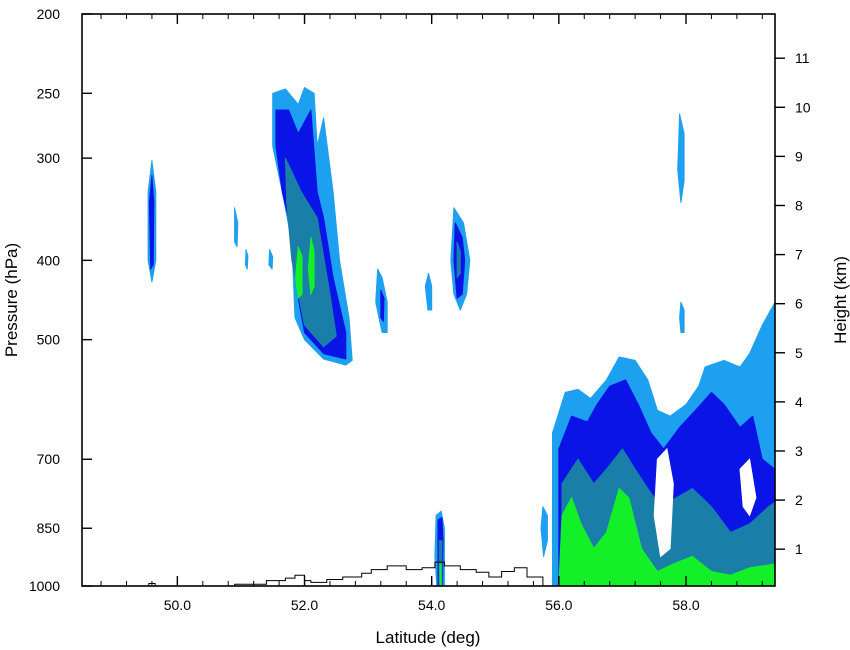  What do you see at coordinates (49, 158) in the screenshot?
I see `pressure-tick-label: 300` at bounding box center [49, 158].